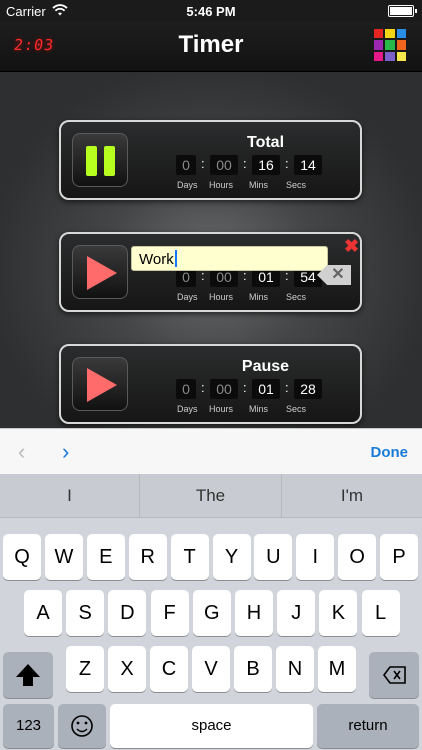 Image resolution: width=422 pixels, height=750 pixels. What do you see at coordinates (352, 496) in the screenshot?
I see `suggestion-item: I'm` at bounding box center [352, 496].